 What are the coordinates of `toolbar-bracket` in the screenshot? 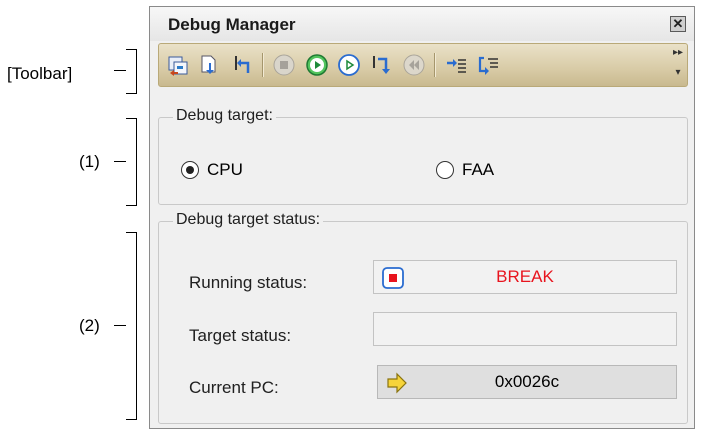 It's located at (131, 71).